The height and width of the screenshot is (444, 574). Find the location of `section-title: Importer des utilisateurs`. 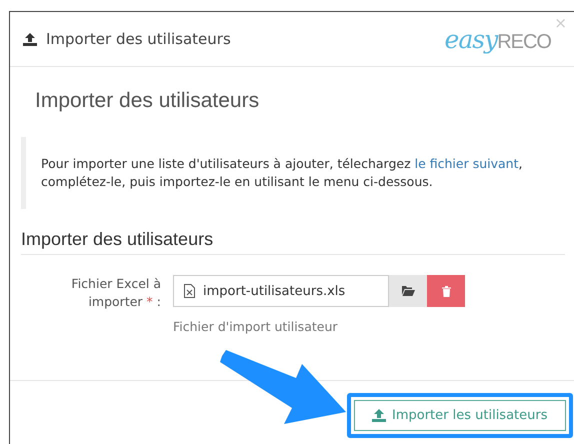

section-title: Importer des utilisateurs is located at coordinates (293, 242).